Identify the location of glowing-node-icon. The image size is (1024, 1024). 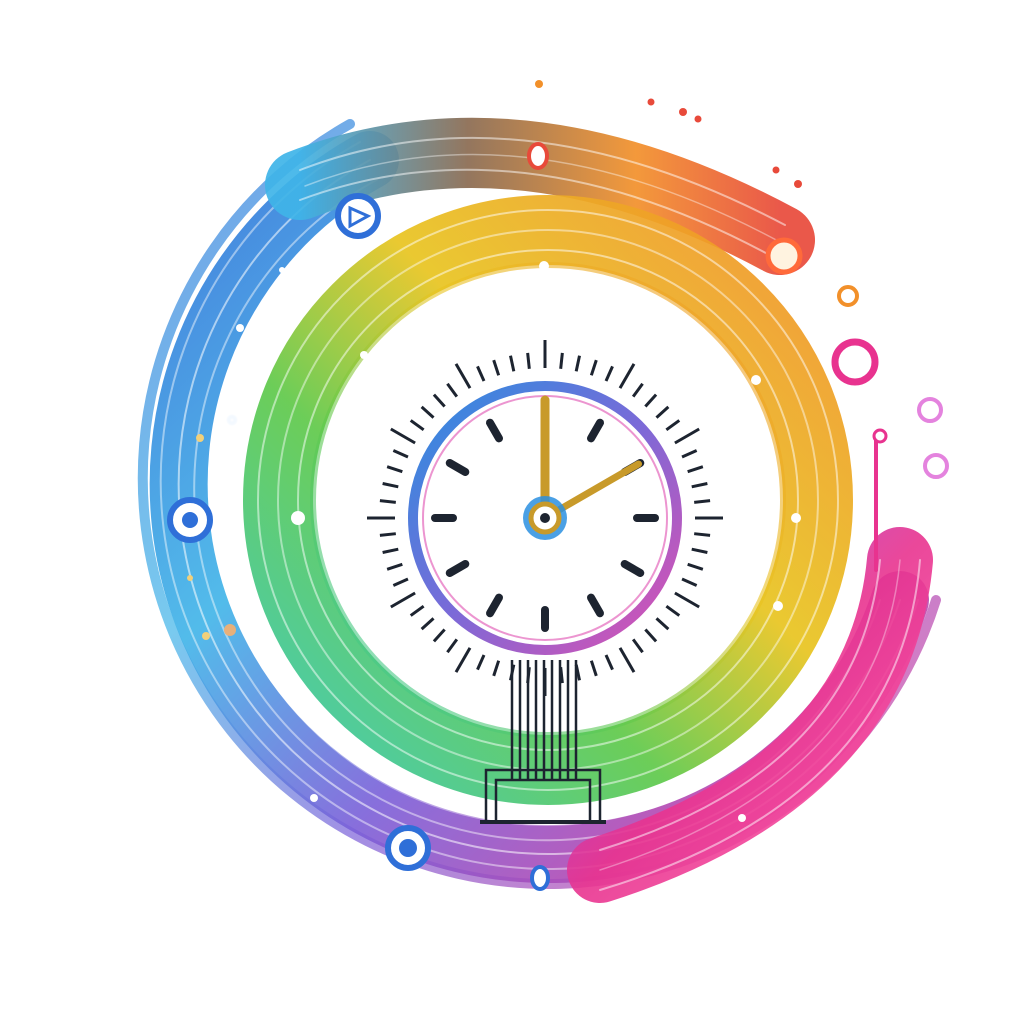
(784, 256).